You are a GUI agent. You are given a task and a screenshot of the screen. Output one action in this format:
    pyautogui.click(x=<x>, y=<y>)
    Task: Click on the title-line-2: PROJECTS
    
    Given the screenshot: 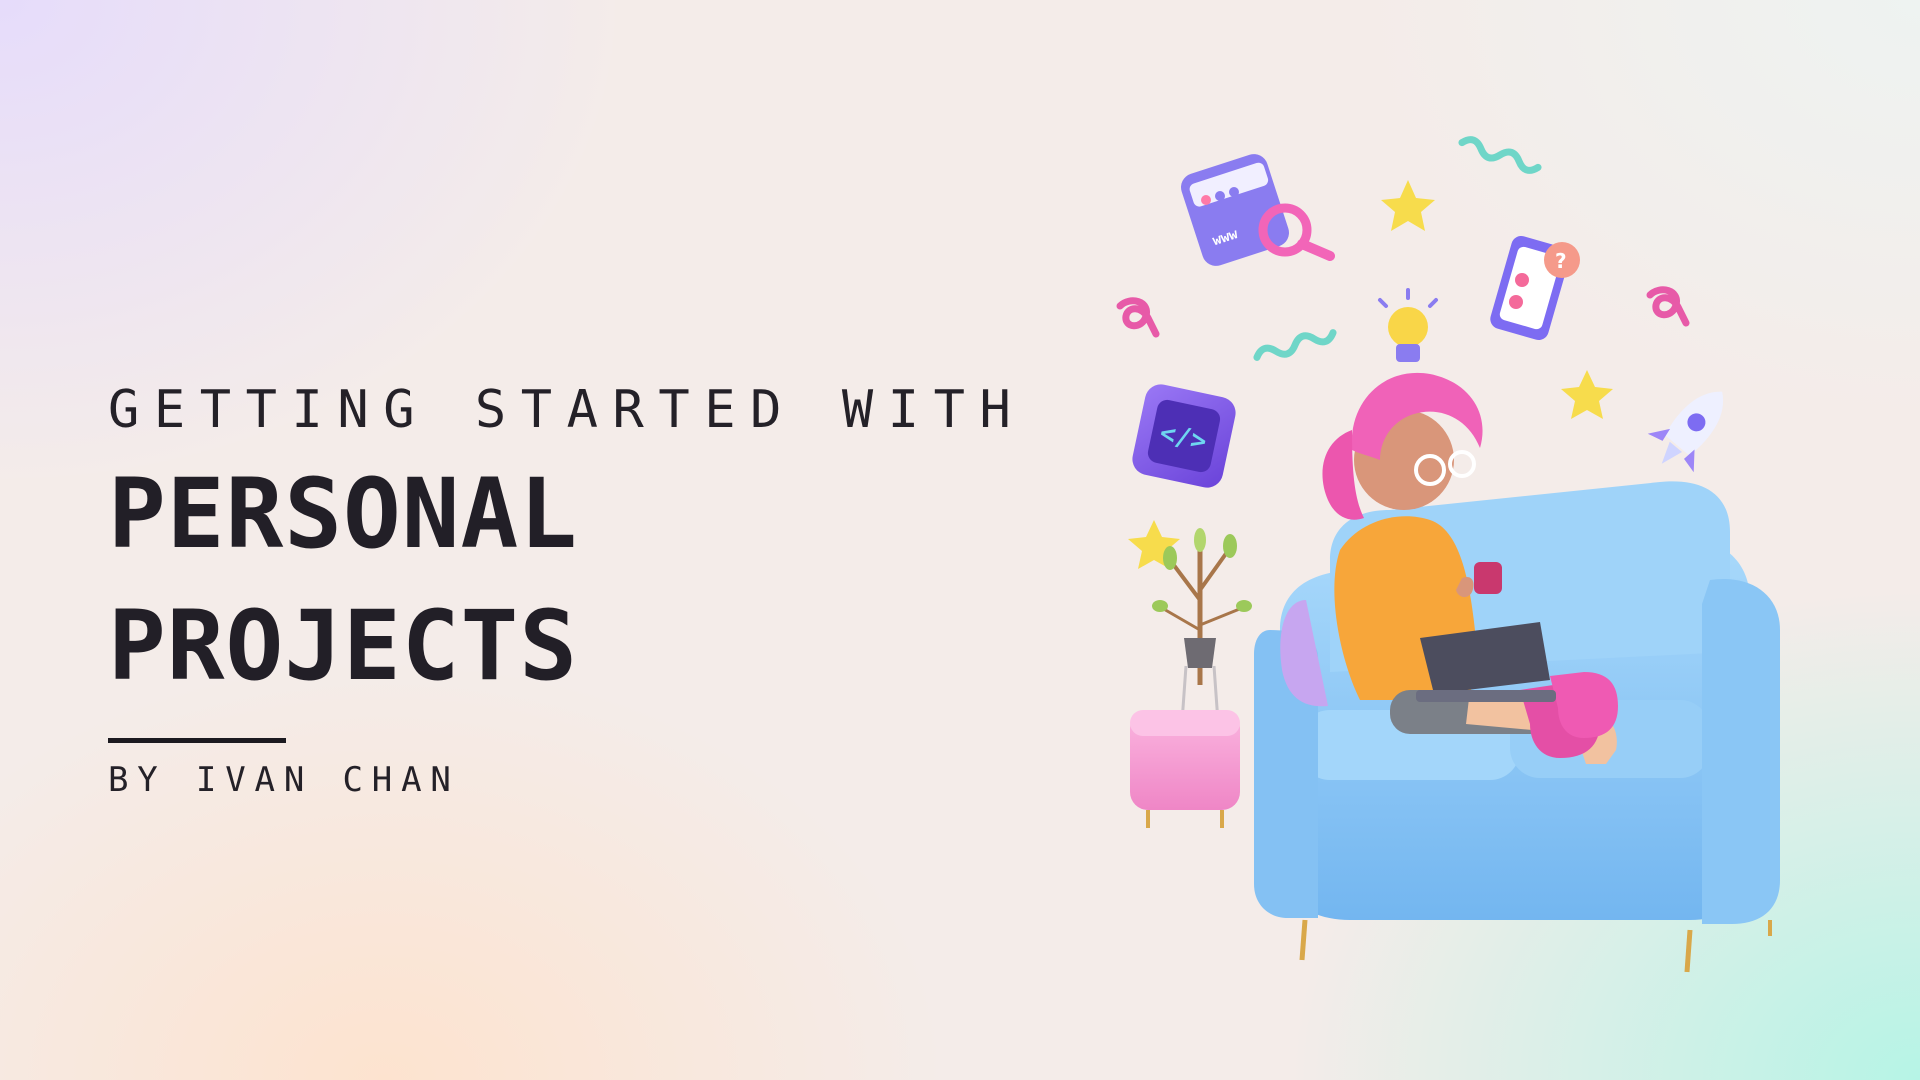 What is the action you would take?
    pyautogui.click(x=343, y=646)
    